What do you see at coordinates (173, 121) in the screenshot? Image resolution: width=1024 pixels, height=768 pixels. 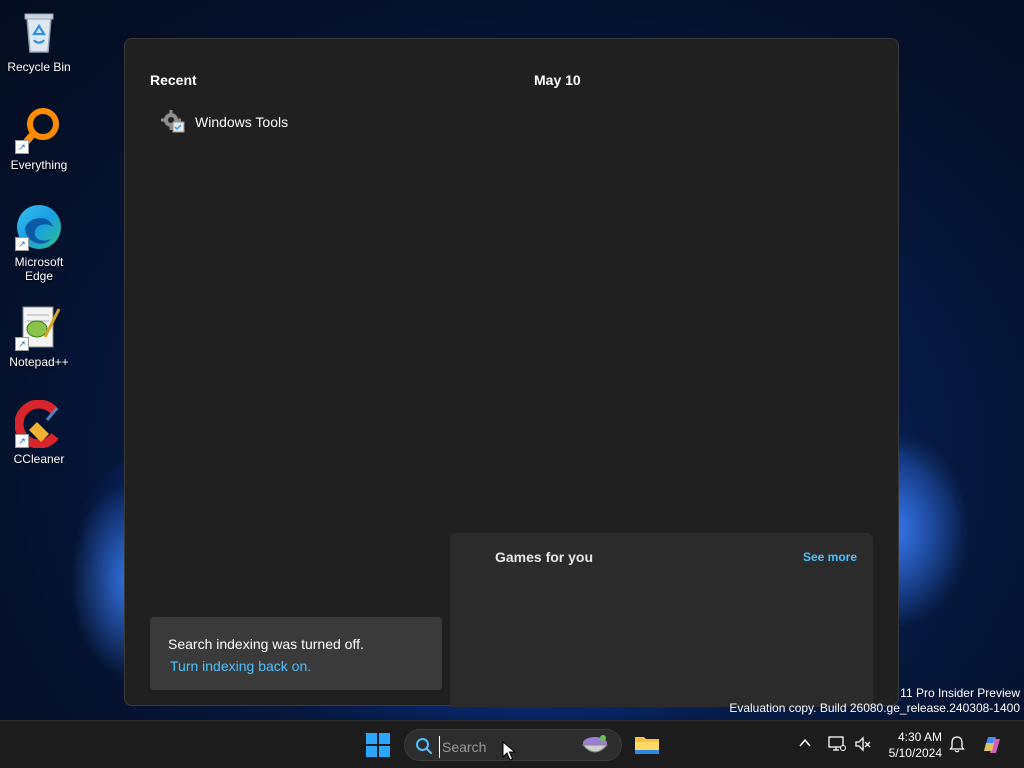 I see `windows-tools-icon` at bounding box center [173, 121].